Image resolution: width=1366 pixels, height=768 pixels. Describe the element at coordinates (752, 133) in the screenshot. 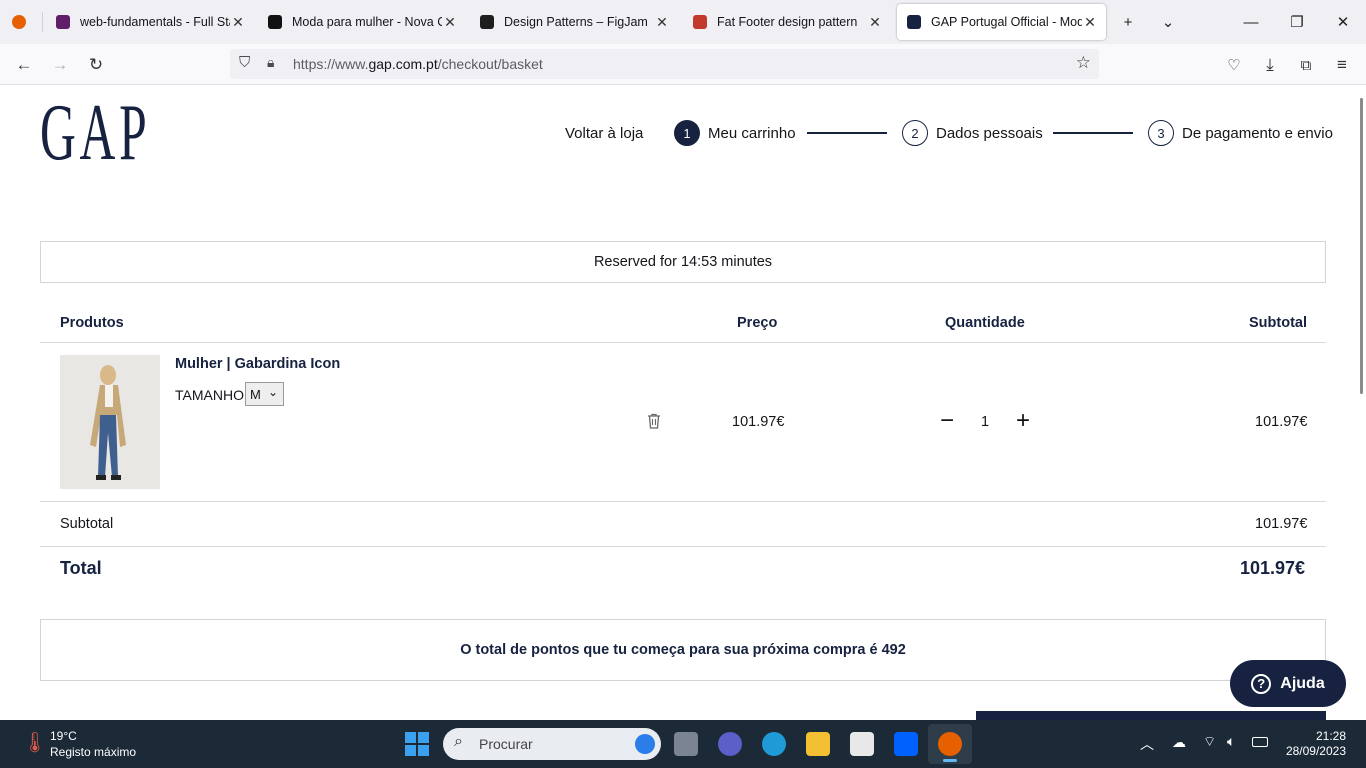

I see `step-1-label: Meu carrinho` at that location.